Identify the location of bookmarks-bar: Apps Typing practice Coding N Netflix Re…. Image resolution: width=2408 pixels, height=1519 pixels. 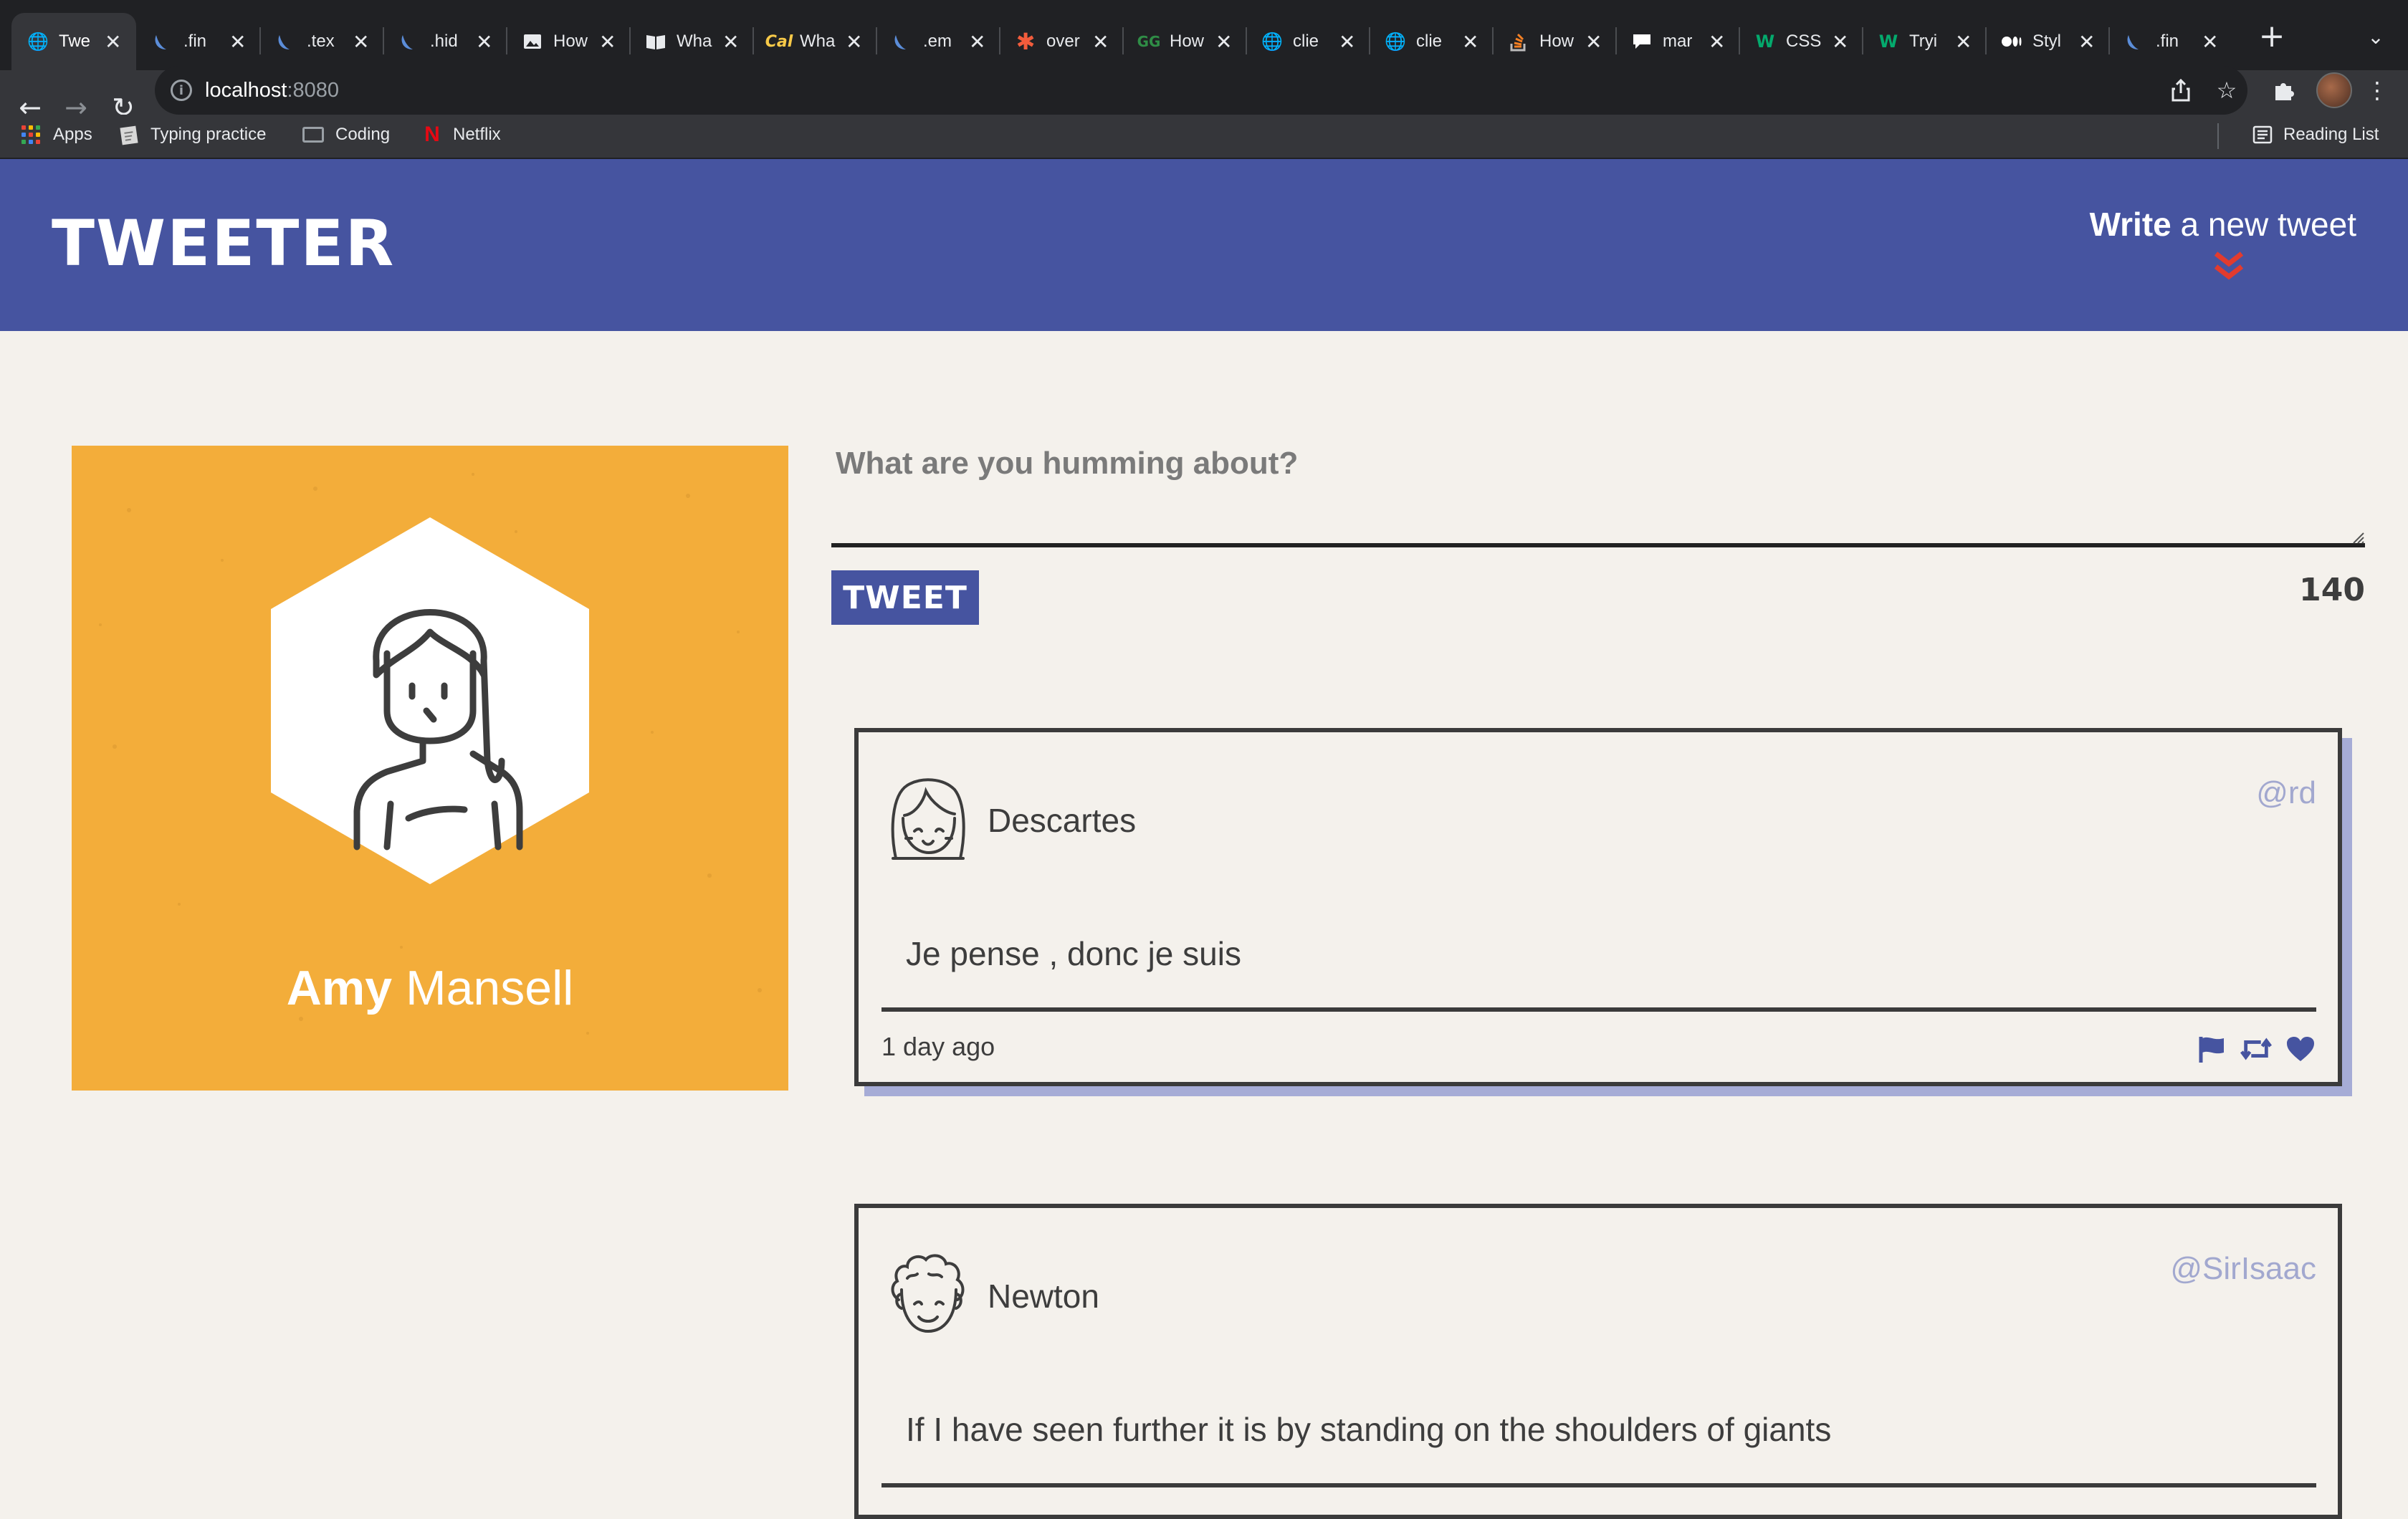
(1204, 137).